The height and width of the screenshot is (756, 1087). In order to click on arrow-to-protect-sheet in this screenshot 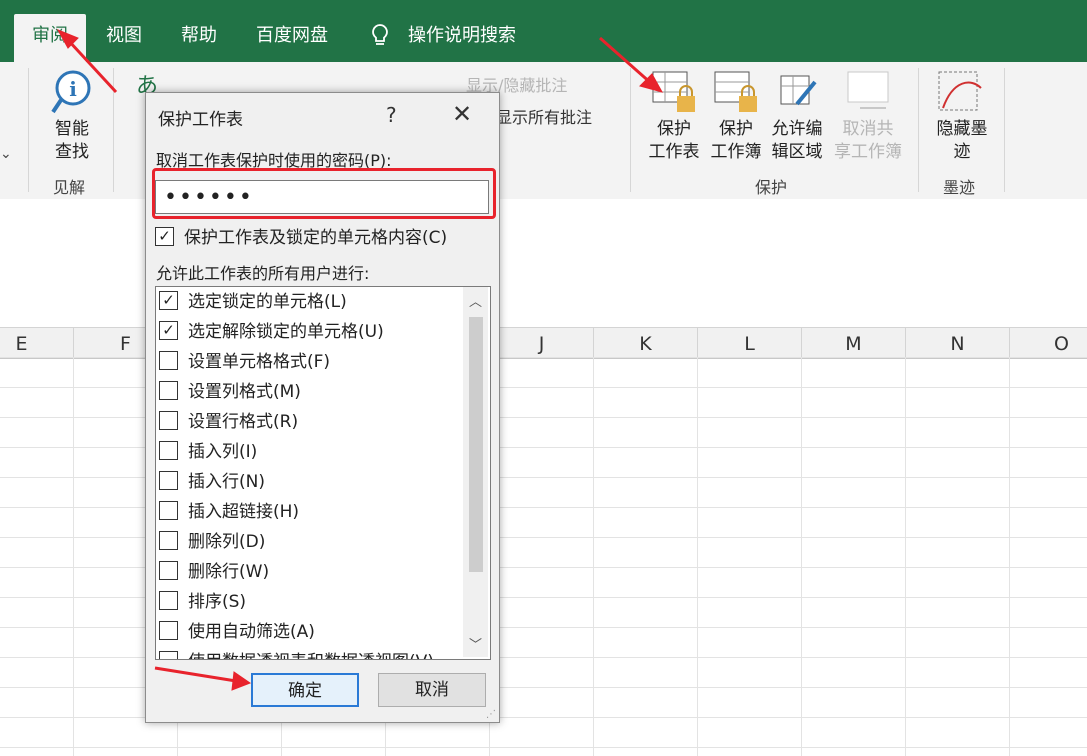, I will do `click(626, 61)`.